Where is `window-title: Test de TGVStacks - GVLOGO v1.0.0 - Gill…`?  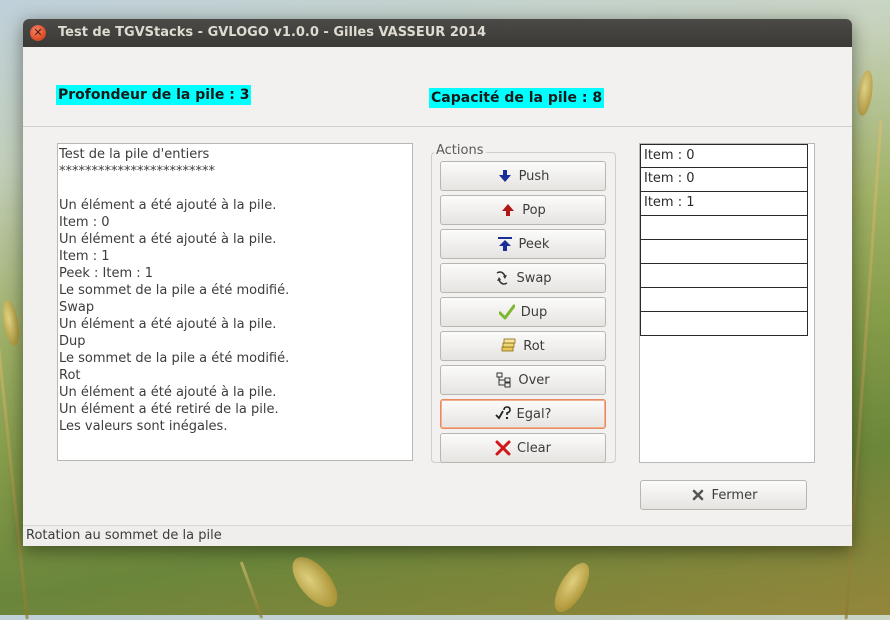
window-title: Test de TGVStacks - GVLOGO v1.0.0 - Gill… is located at coordinates (272, 32).